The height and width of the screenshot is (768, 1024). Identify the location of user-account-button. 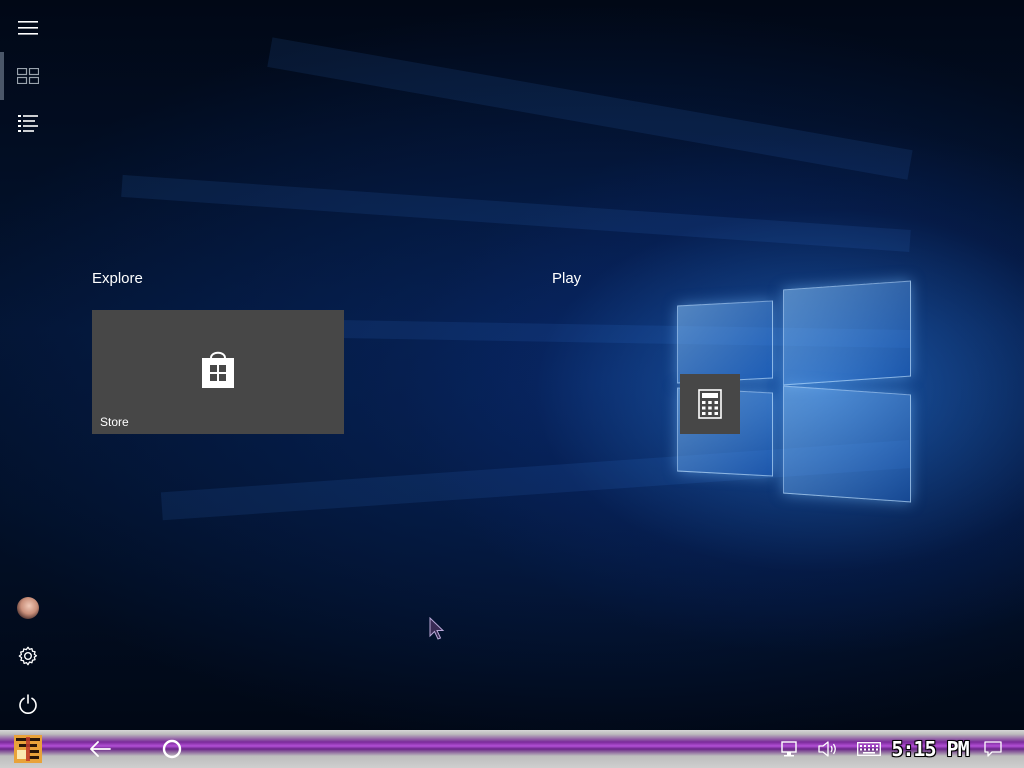
(28, 608).